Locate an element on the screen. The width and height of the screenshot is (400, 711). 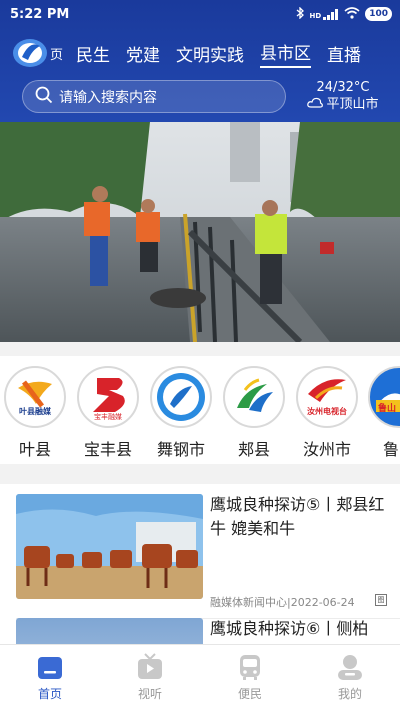
category-tabs: 民生 党建 文明实践 县市区 直播 is located at coordinates (226, 53).